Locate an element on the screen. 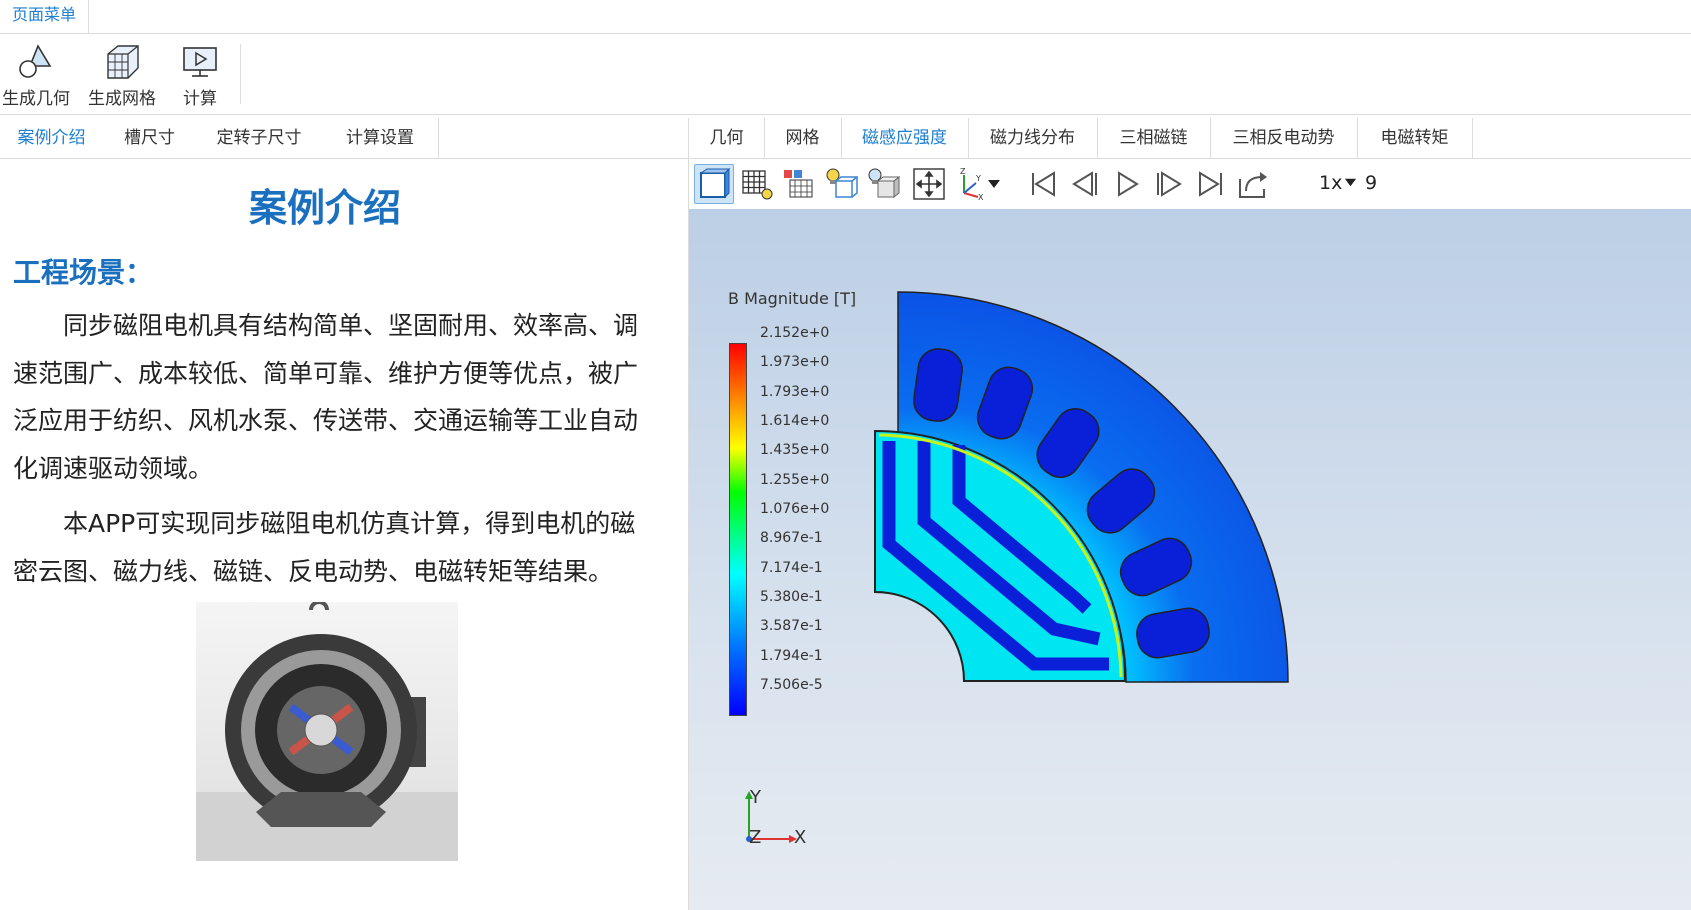 The height and width of the screenshot is (910, 1691). skip-to-start-icon is located at coordinates (1043, 184).